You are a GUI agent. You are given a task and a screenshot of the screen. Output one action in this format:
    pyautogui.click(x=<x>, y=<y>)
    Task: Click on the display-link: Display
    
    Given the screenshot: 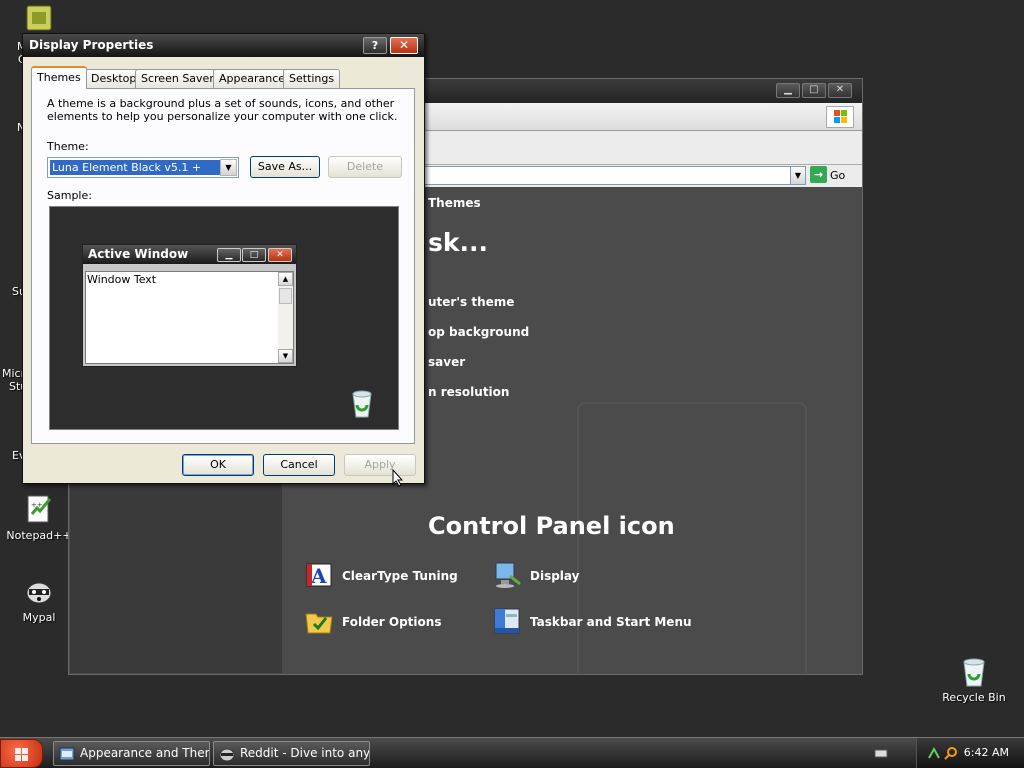 What is the action you would take?
    pyautogui.click(x=537, y=575)
    